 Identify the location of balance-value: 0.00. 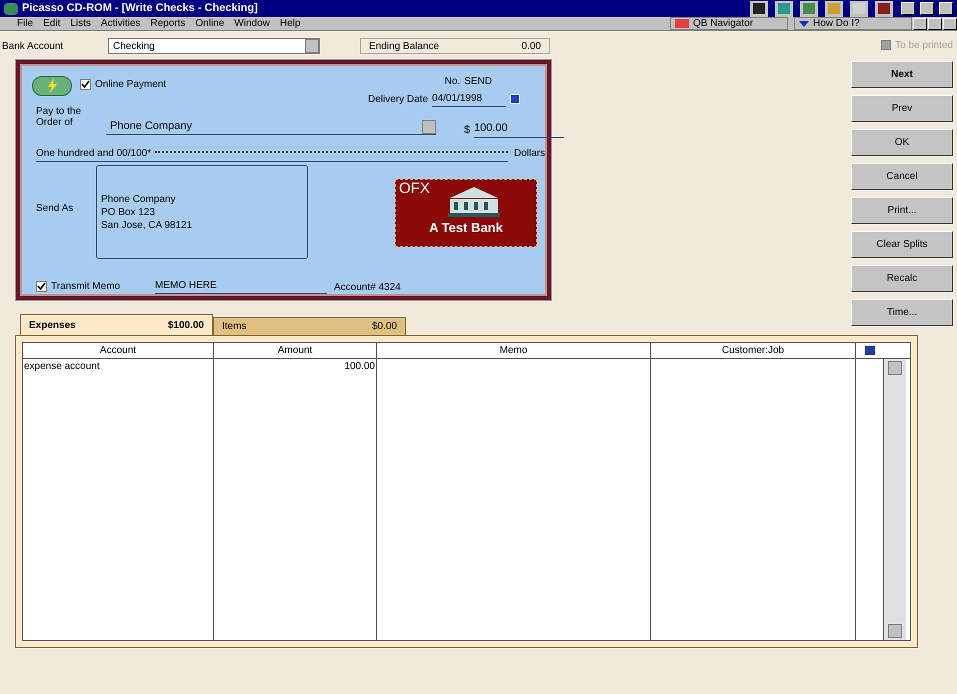
(531, 47).